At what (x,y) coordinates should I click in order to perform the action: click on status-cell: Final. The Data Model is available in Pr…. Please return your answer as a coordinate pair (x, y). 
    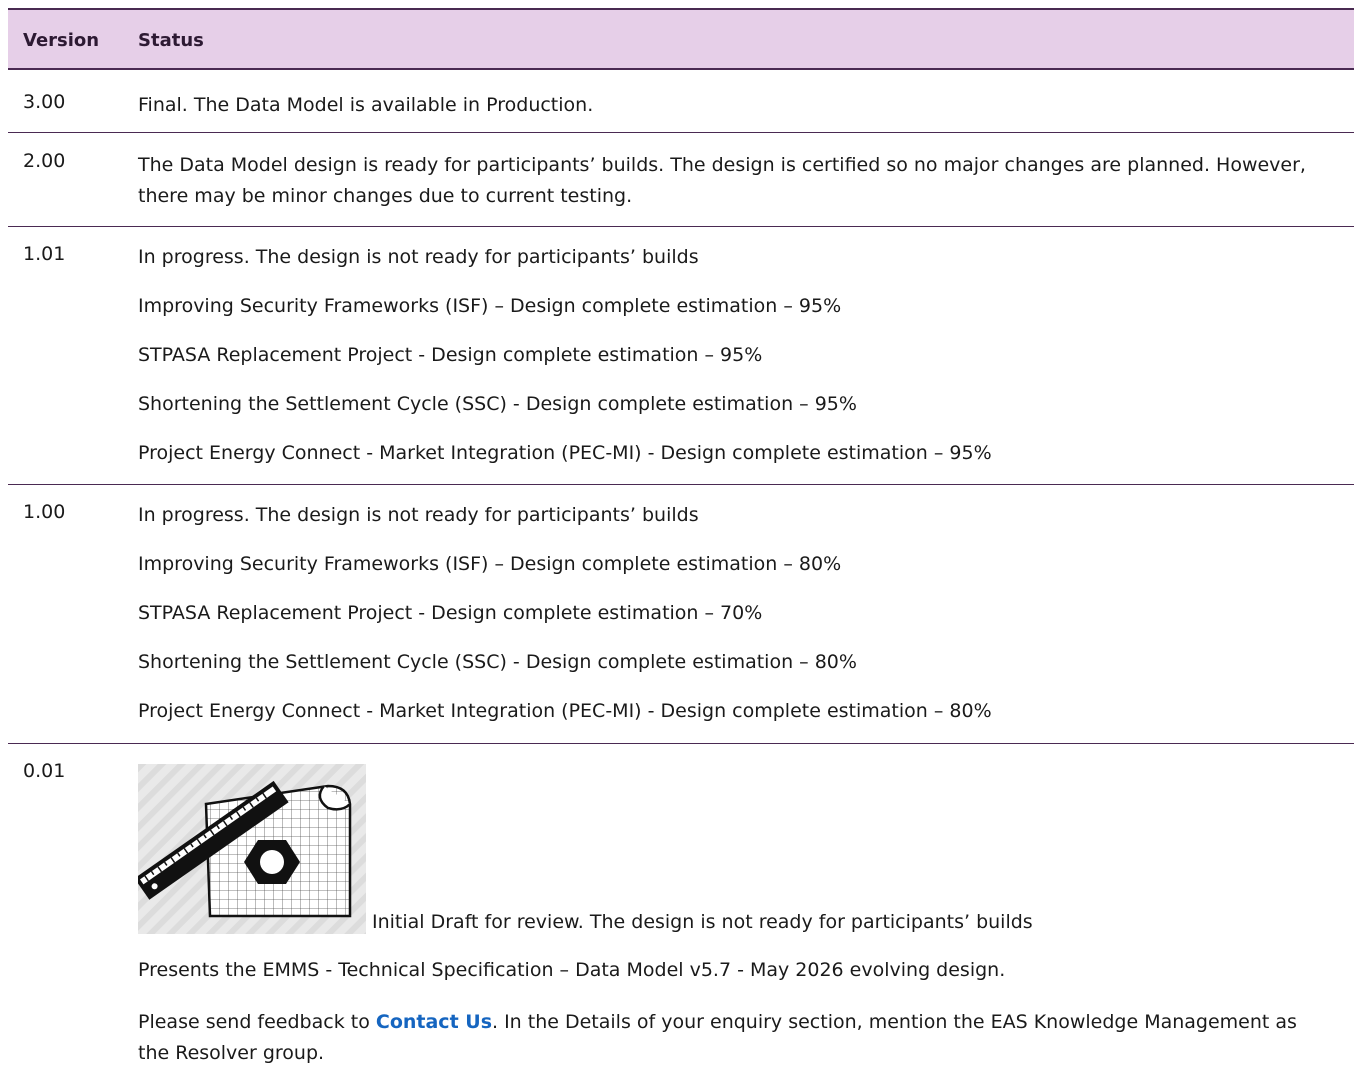
    Looking at the image, I should click on (736, 105).